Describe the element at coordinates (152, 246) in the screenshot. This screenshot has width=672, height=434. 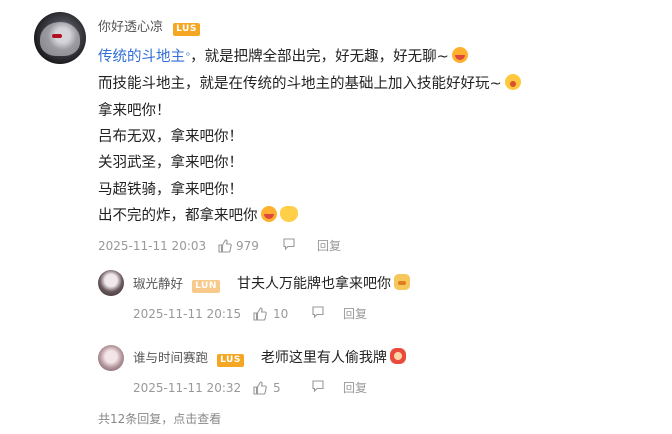
I see `timestamp: 2025-11-11 20:03` at that location.